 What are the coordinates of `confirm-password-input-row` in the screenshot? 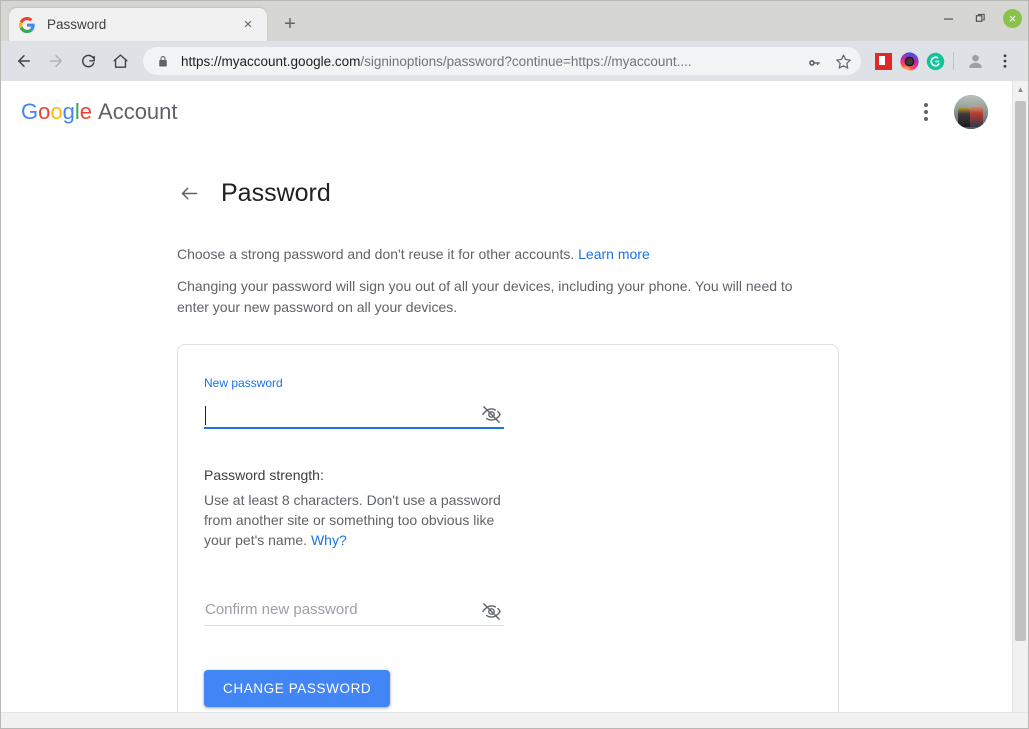 It's located at (354, 611).